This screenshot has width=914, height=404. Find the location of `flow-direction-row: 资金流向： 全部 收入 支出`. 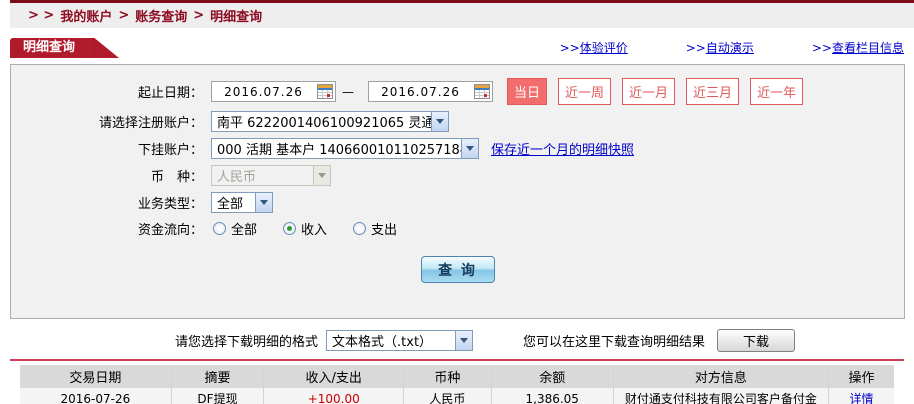

flow-direction-row: 资金流向： 全部 收入 支出 is located at coordinates (457, 228).